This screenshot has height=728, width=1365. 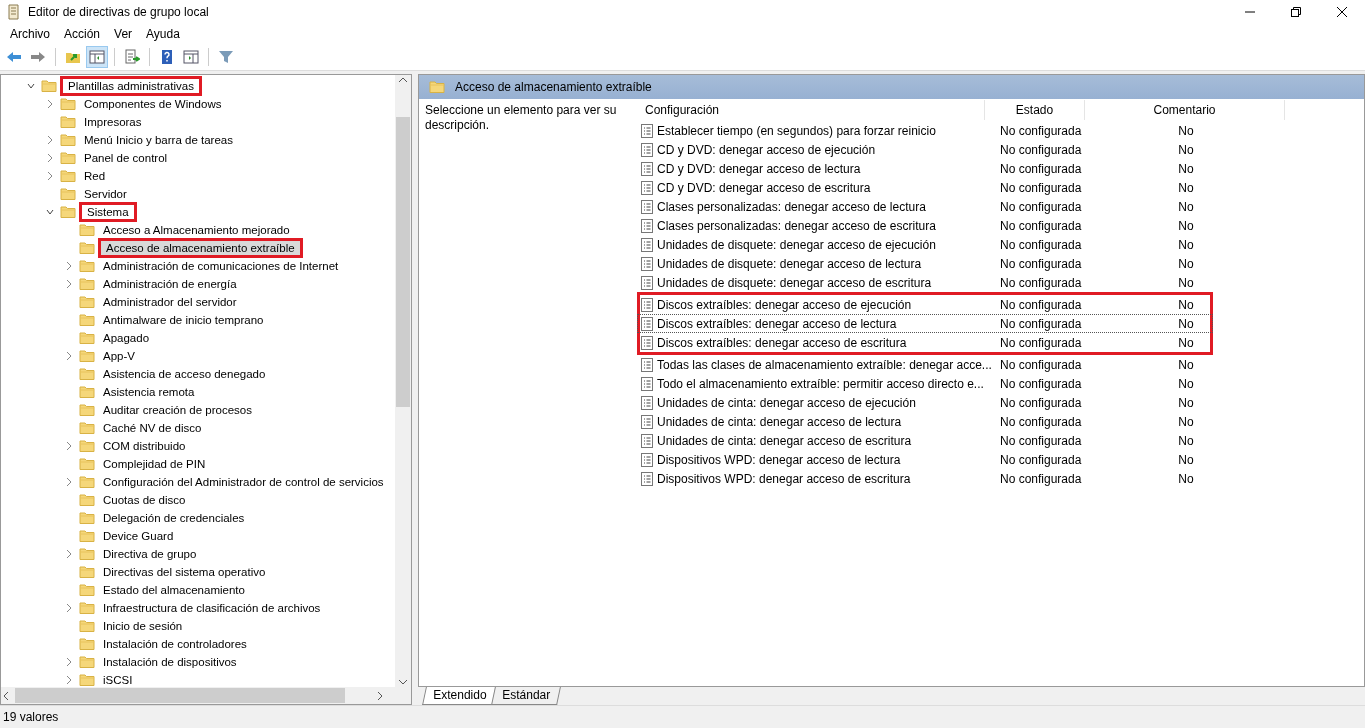 I want to click on policy-row: CD y DVD: denegar acceso de ejecución No configurada No, so click(x=925, y=149).